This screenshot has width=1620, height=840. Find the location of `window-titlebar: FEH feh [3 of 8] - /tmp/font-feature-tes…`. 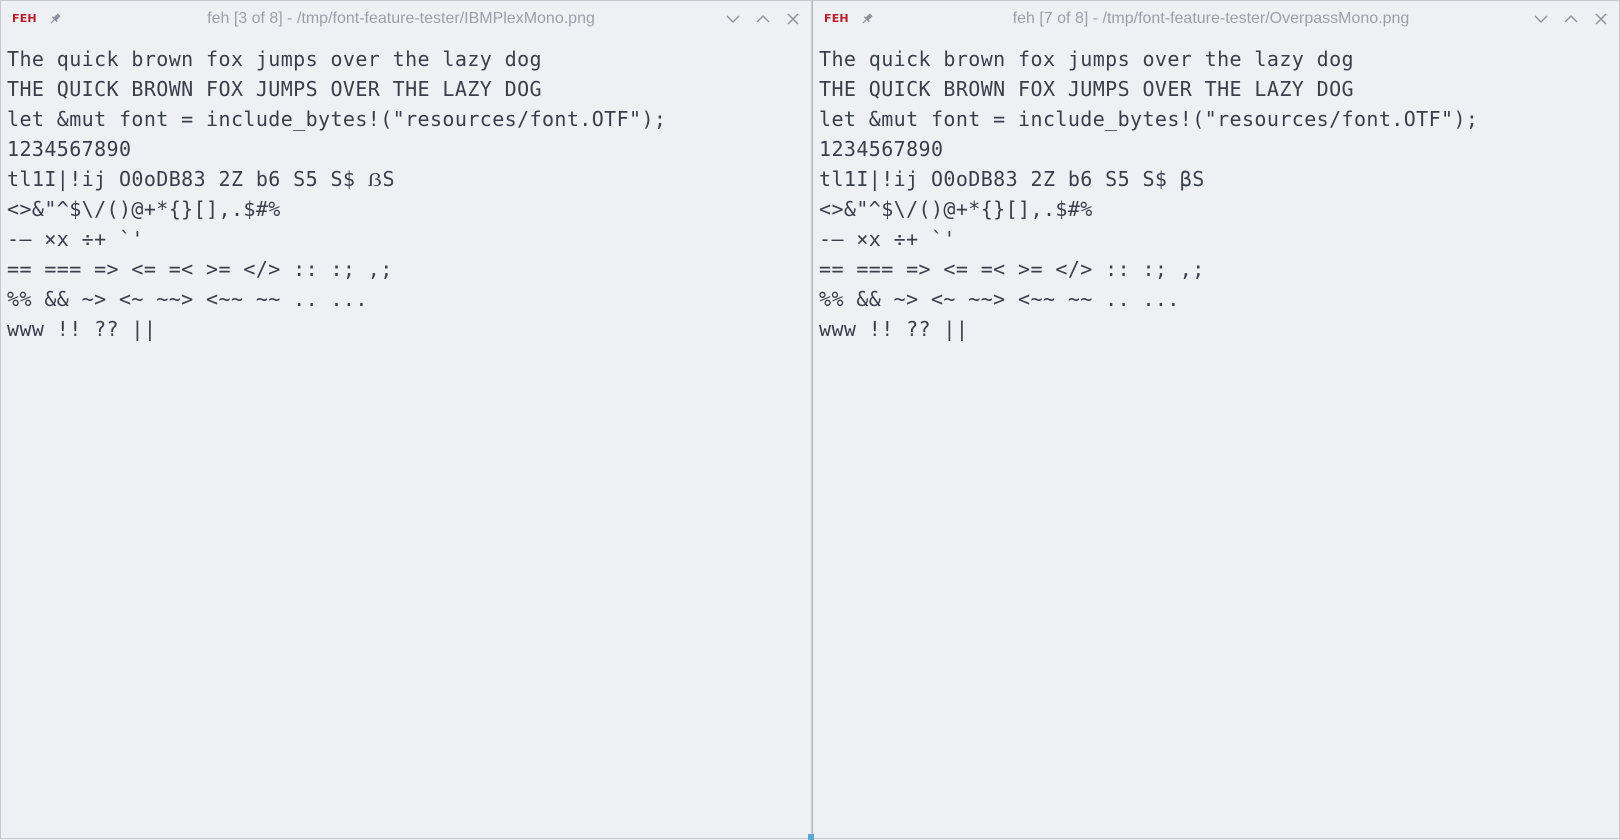

window-titlebar: FEH feh [3 of 8] - /tmp/font-feature-tes… is located at coordinates (406, 19).